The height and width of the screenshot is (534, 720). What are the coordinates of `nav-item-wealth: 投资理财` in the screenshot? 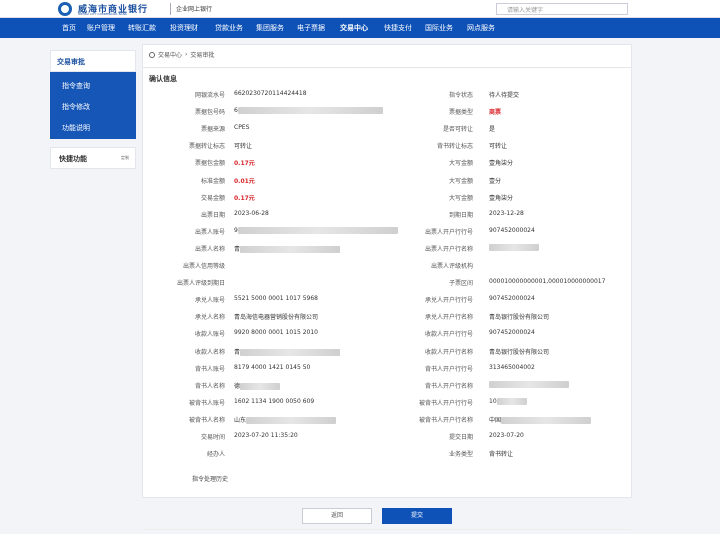 It's located at (184, 28).